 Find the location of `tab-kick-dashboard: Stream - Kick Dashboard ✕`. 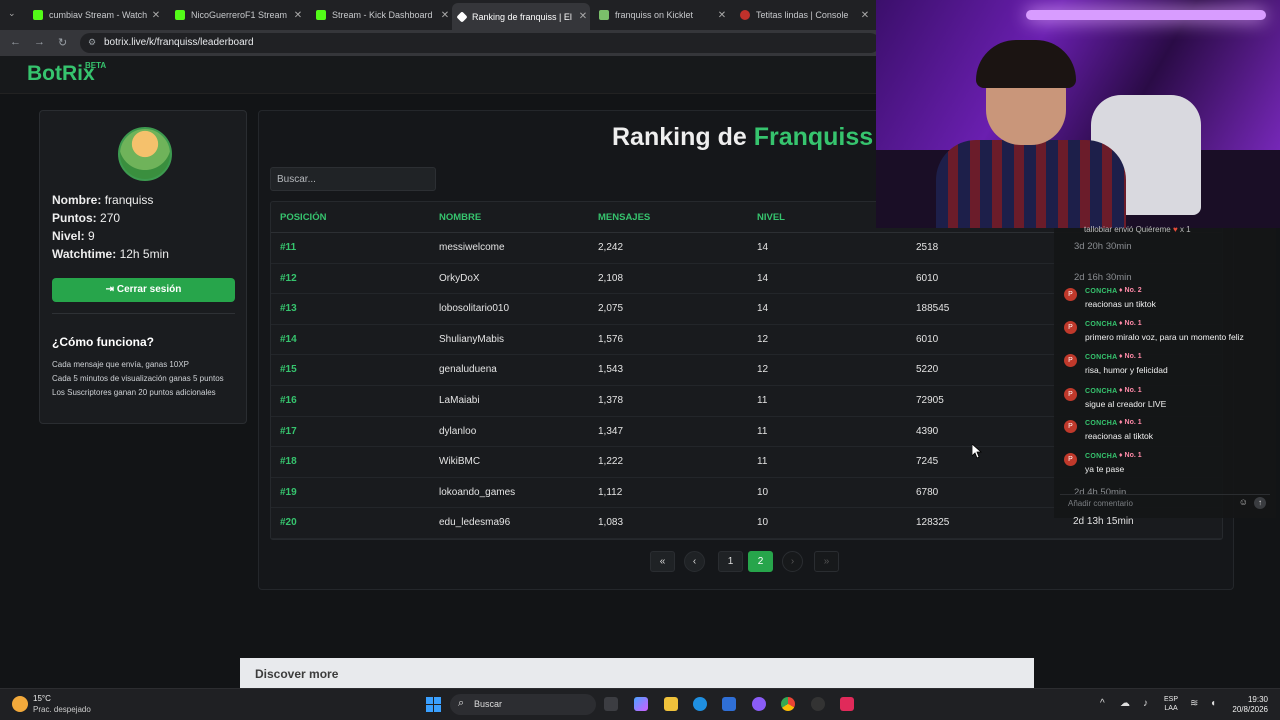

tab-kick-dashboard: Stream - Kick Dashboard ✕ is located at coordinates (381, 15).